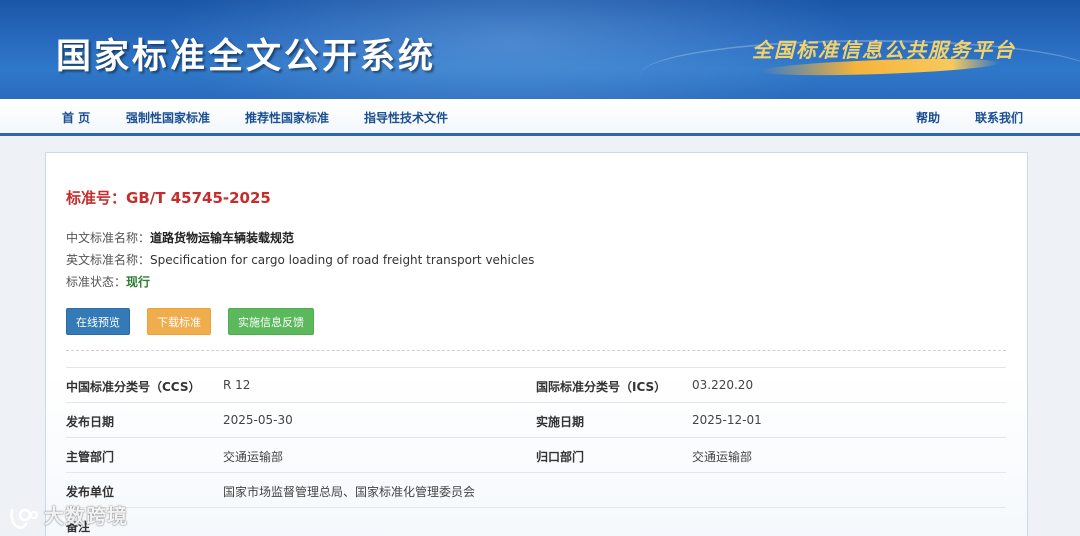 The image size is (1080, 536). I want to click on ccs-label: 中国标准分类号（CCS）, so click(133, 387).